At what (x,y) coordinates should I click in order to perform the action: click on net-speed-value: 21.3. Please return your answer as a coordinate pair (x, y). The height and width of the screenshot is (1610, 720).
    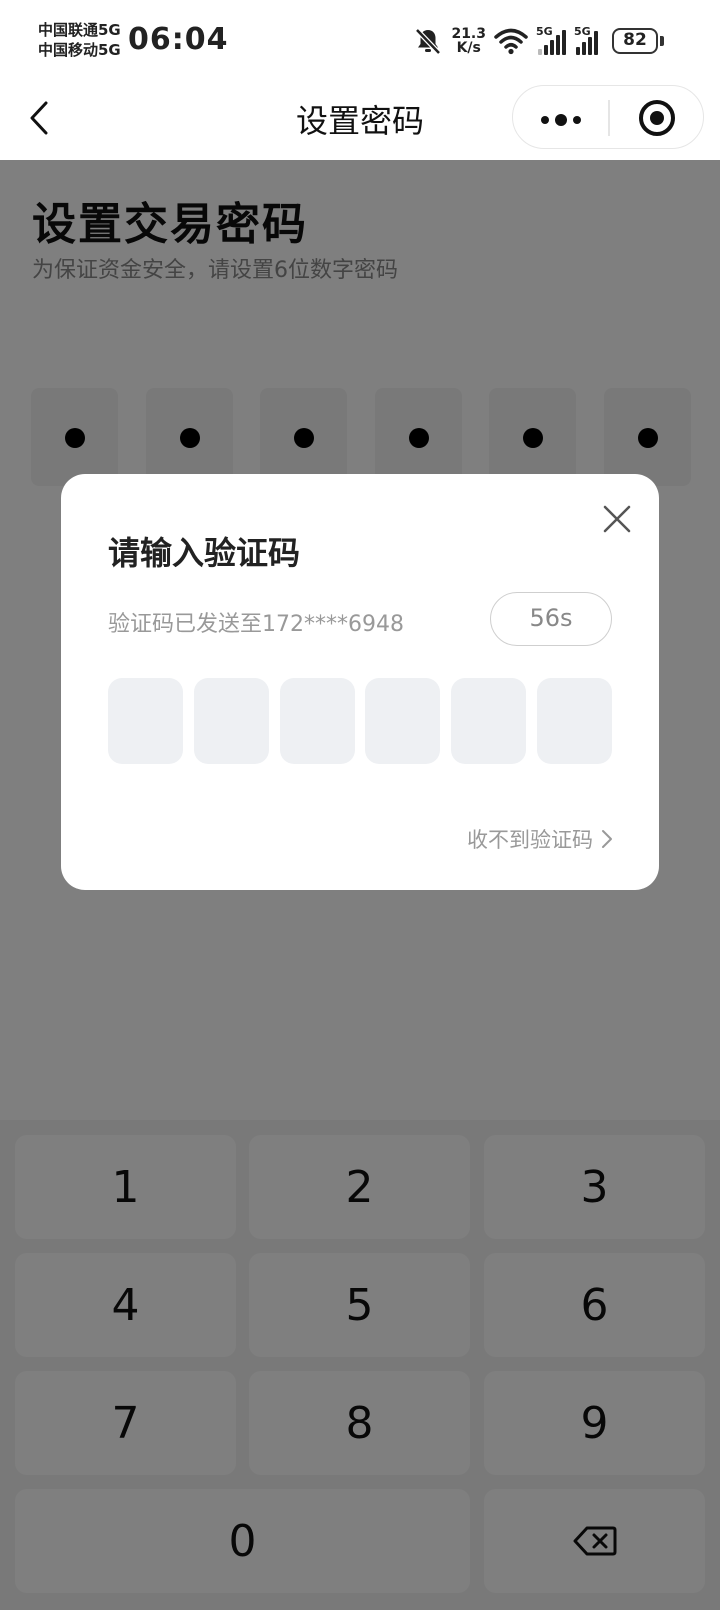
    Looking at the image, I should click on (468, 34).